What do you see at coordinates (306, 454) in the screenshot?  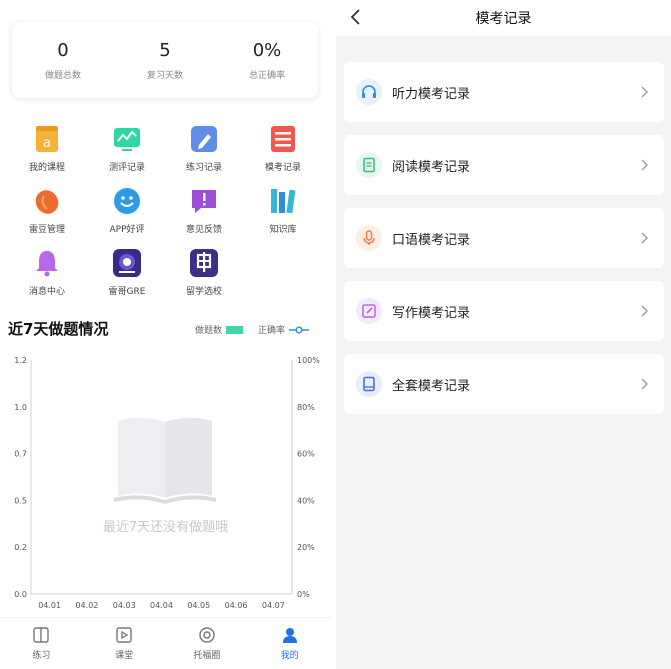 I see `y-right-tick-label: 60%` at bounding box center [306, 454].